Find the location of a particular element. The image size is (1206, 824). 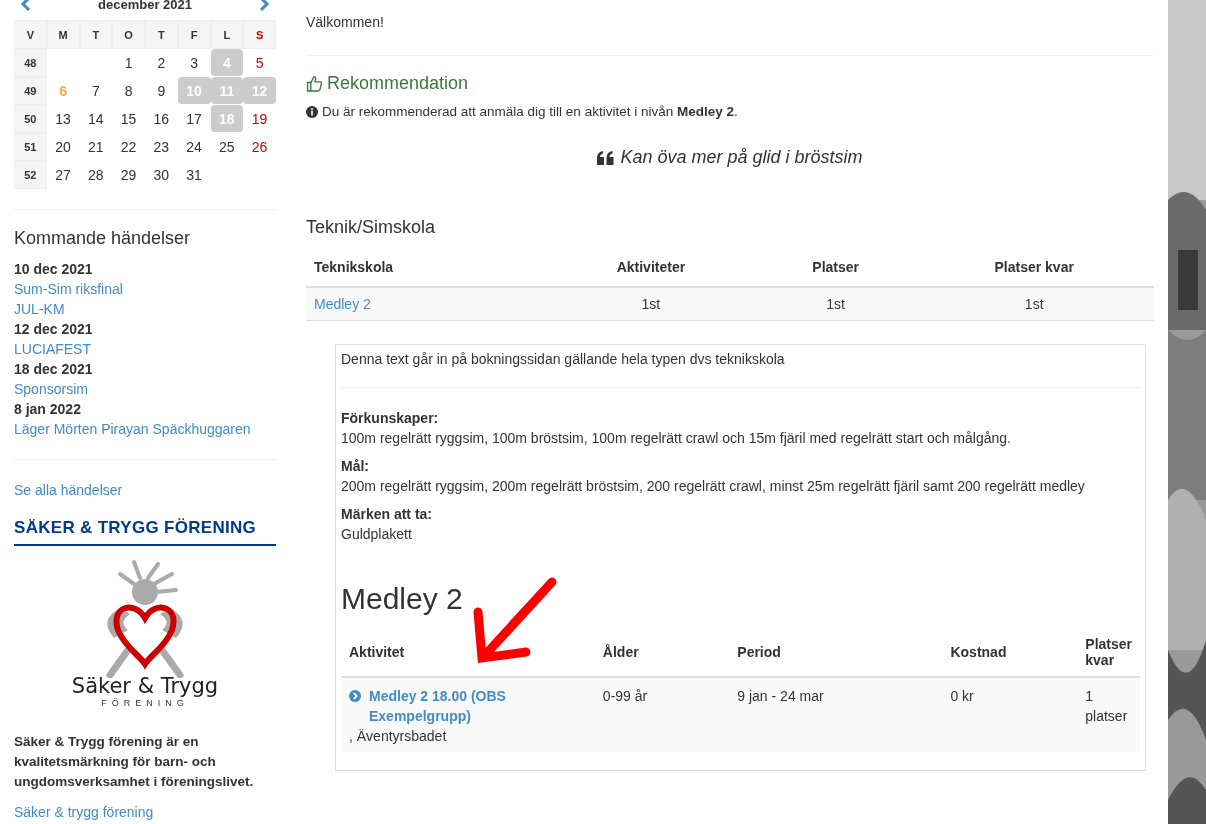

calendar-day: 29 is located at coordinates (128, 174).